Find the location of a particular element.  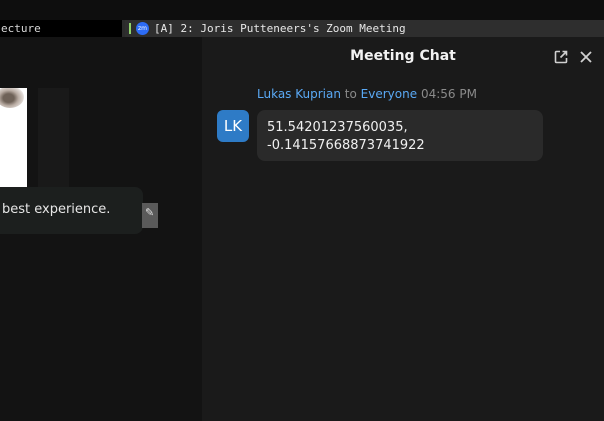

message-recipient: Everyone is located at coordinates (389, 94).